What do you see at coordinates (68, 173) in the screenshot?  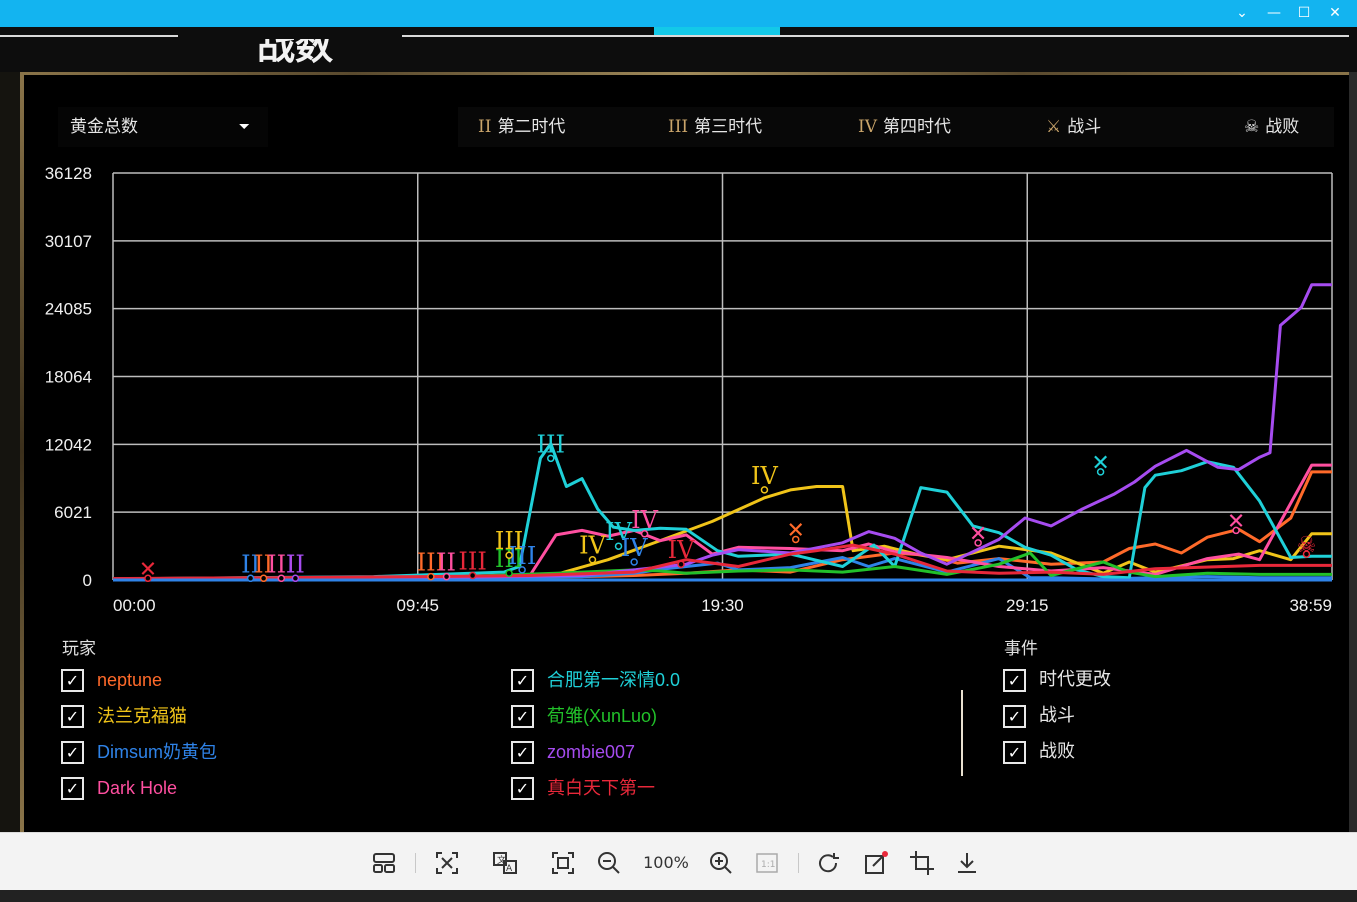 I see `y-tick-label: 36128` at bounding box center [68, 173].